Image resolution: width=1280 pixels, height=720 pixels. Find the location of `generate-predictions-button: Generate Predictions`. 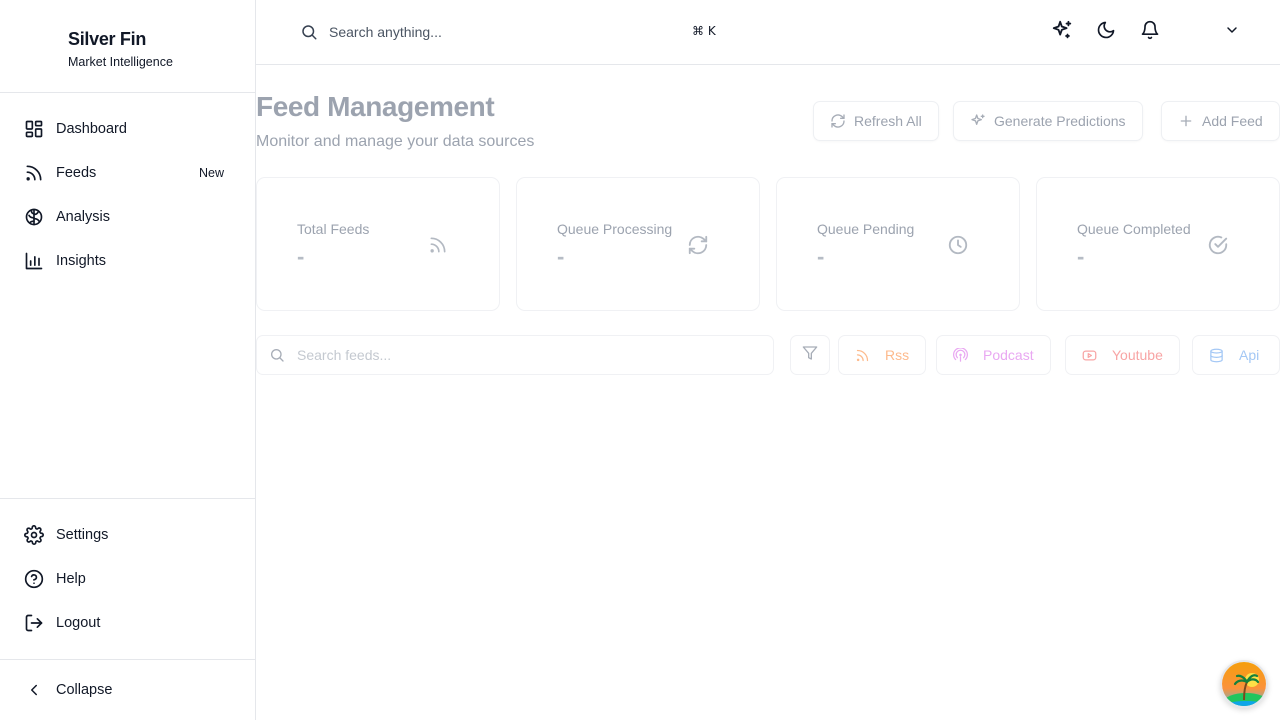

generate-predictions-button: Generate Predictions is located at coordinates (1048, 121).